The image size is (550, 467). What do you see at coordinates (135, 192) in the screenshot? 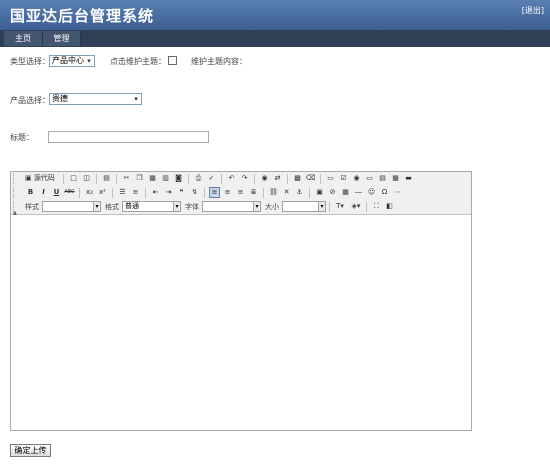
I see `unordered-list-icon: ≡` at bounding box center [135, 192].